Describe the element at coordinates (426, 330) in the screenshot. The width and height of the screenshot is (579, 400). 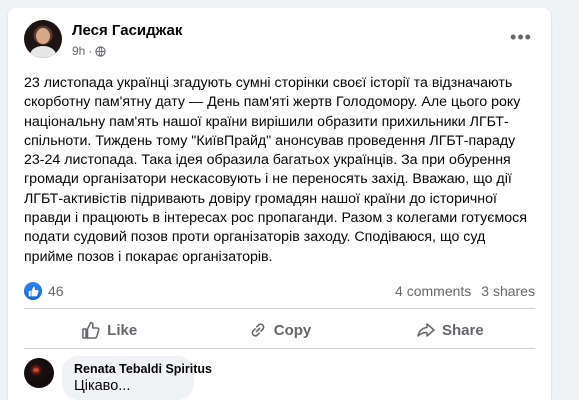
I see `share-arrow-icon` at that location.